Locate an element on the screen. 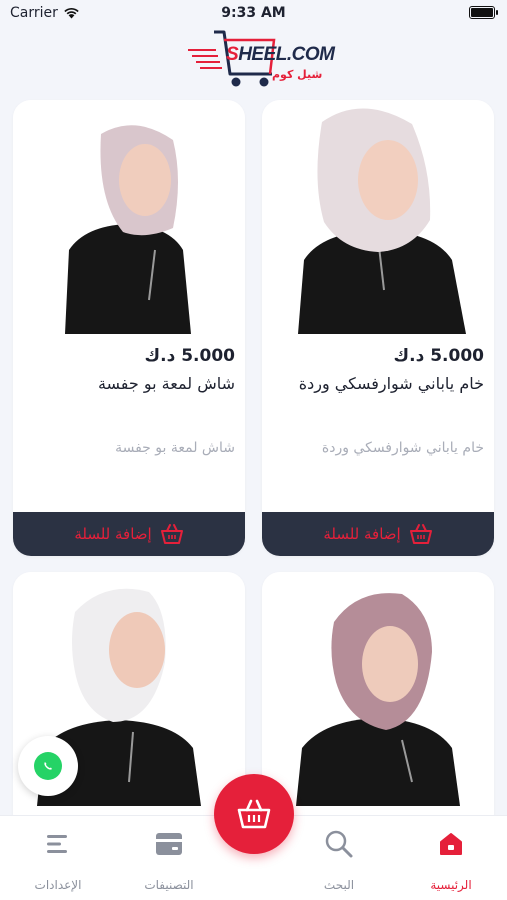 The image size is (507, 900). status-bar: Carrier 9:33 AM is located at coordinates (253, 13).